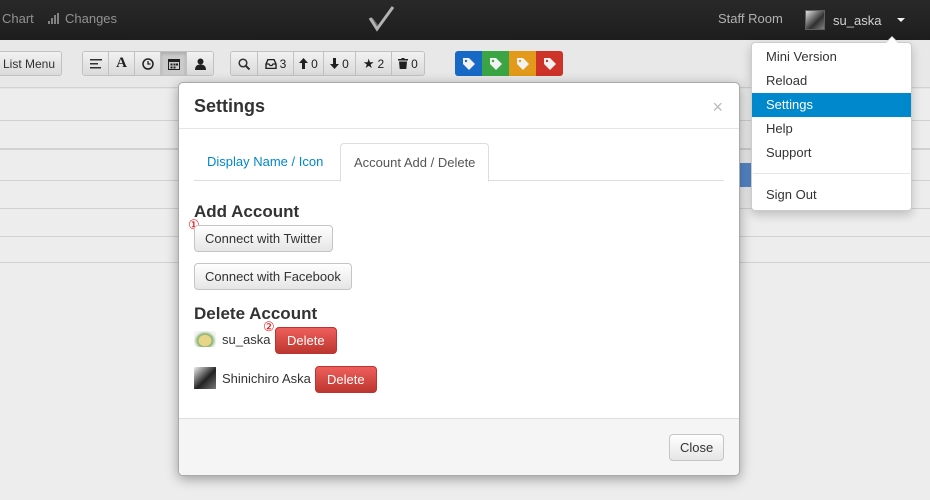 The height and width of the screenshot is (500, 930). I want to click on menu-item-label: Help, so click(779, 128).